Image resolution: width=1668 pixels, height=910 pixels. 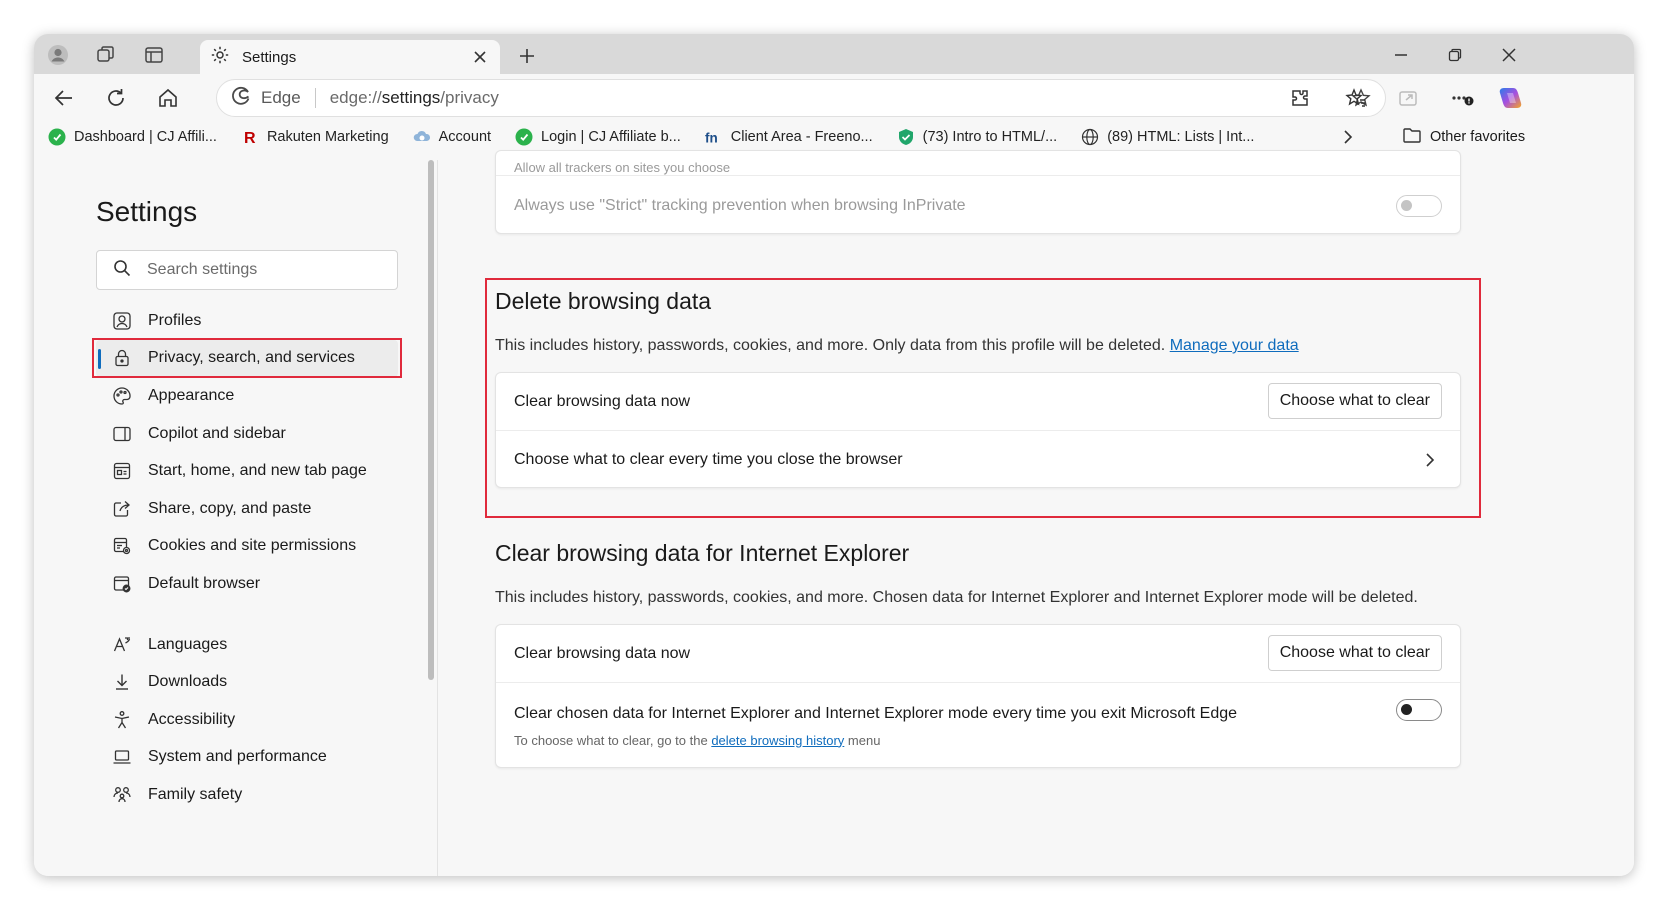 I want to click on rakuten-icon: R, so click(x=250, y=137).